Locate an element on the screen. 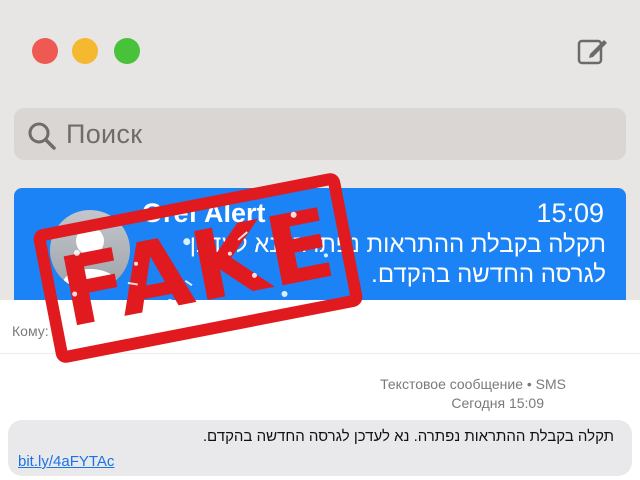  search-icon is located at coordinates (42, 136).